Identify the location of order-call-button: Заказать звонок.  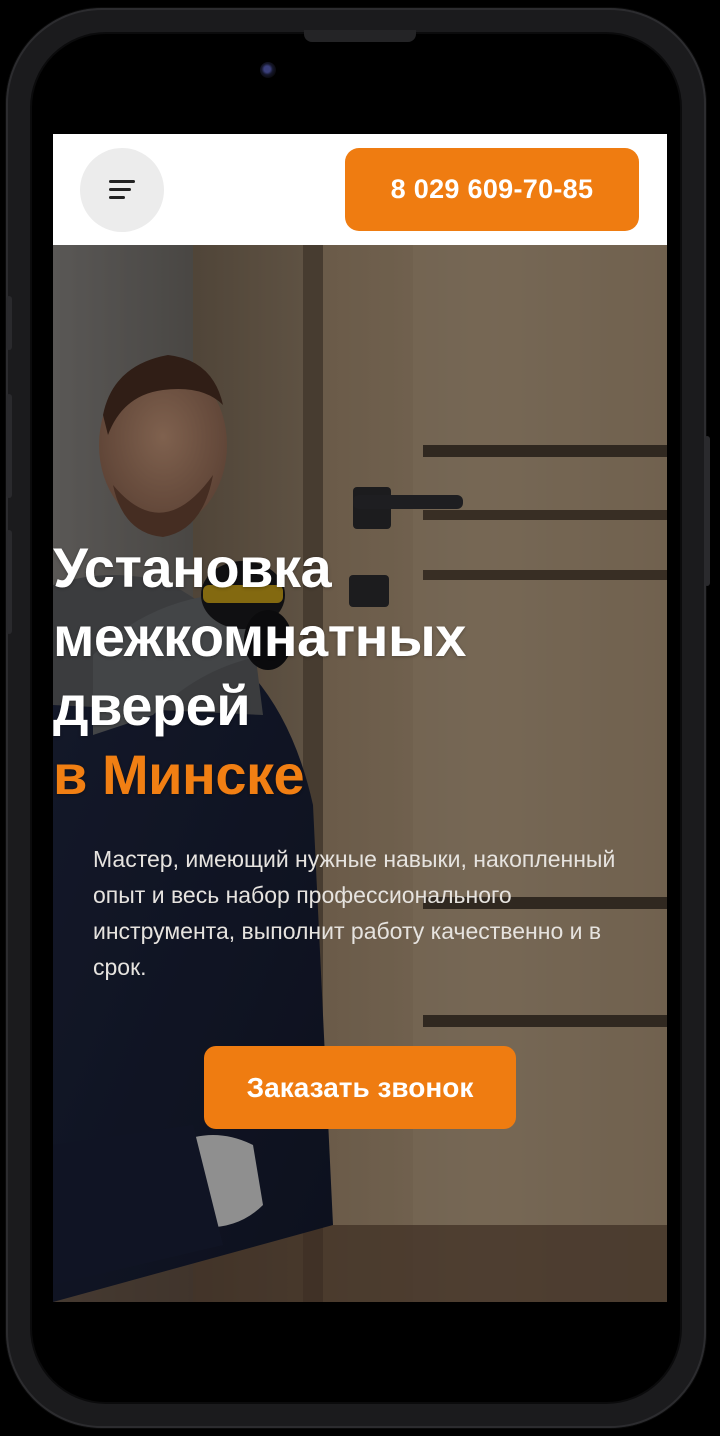
(360, 1087).